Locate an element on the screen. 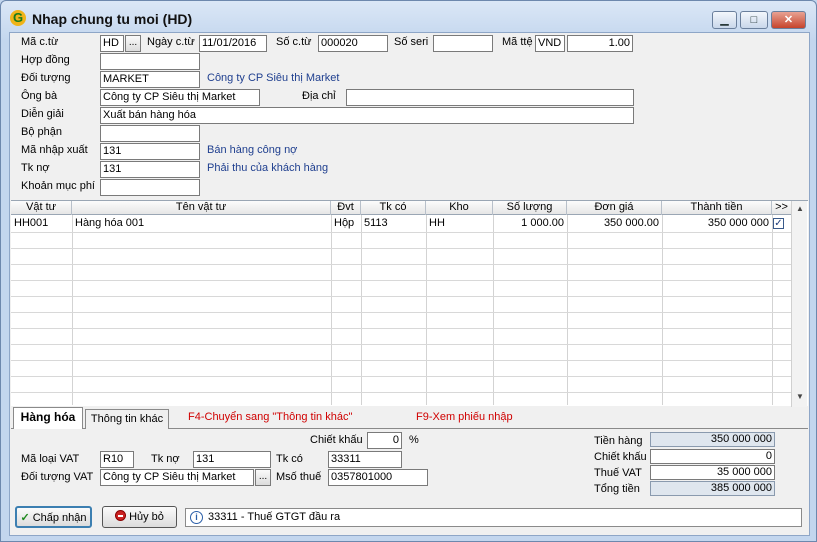 The image size is (817, 542). cell-tk-co: 5113 is located at coordinates (393, 224).